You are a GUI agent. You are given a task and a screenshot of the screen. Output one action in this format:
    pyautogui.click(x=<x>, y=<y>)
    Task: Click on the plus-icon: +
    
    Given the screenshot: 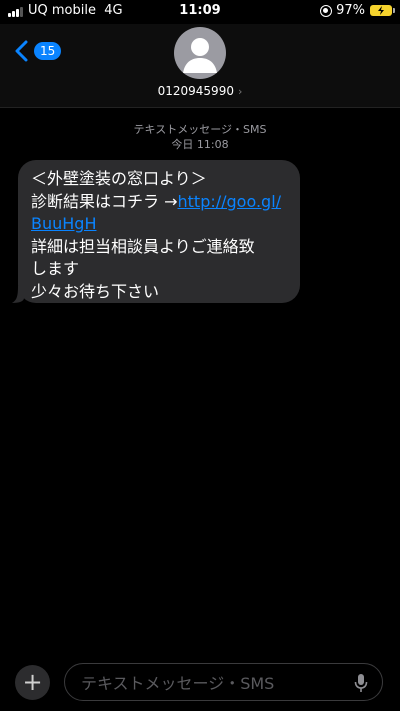 What is the action you would take?
    pyautogui.click(x=32, y=682)
    